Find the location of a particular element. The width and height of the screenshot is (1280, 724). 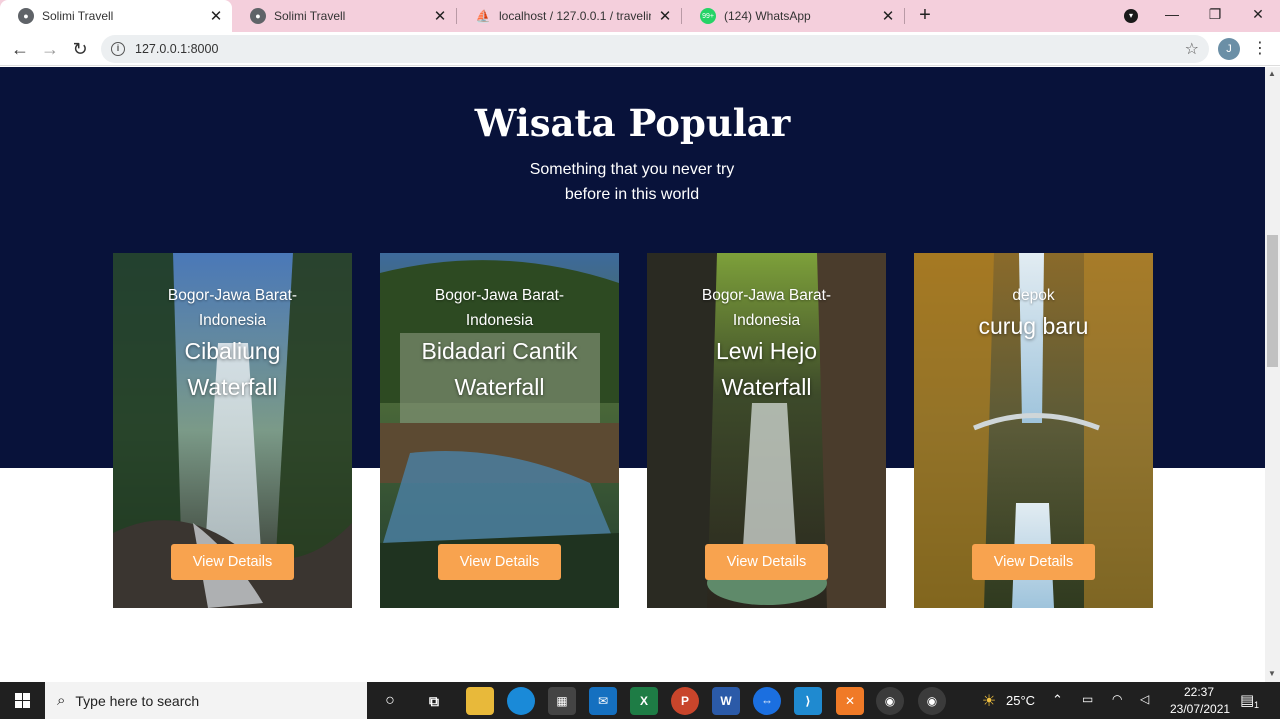

phpmyadmin-icon: ⛵ is located at coordinates (483, 16).